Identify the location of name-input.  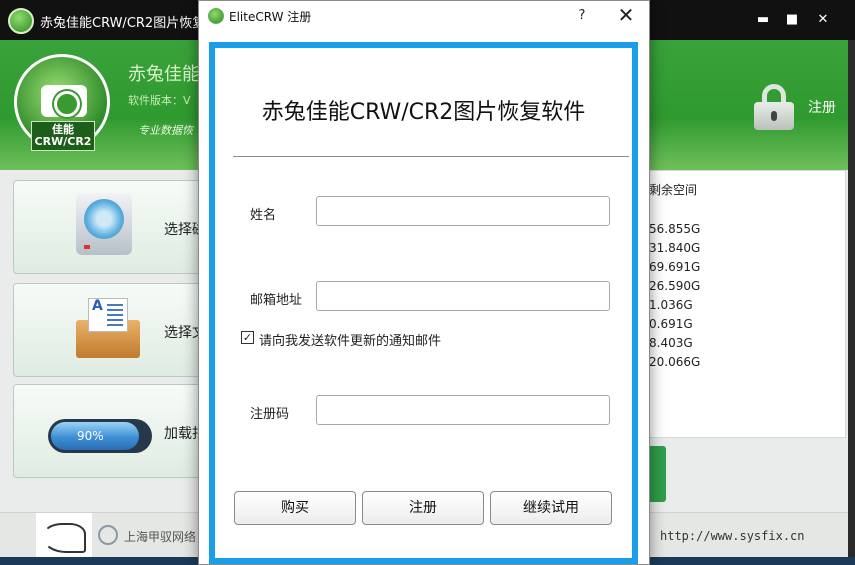
(463, 211).